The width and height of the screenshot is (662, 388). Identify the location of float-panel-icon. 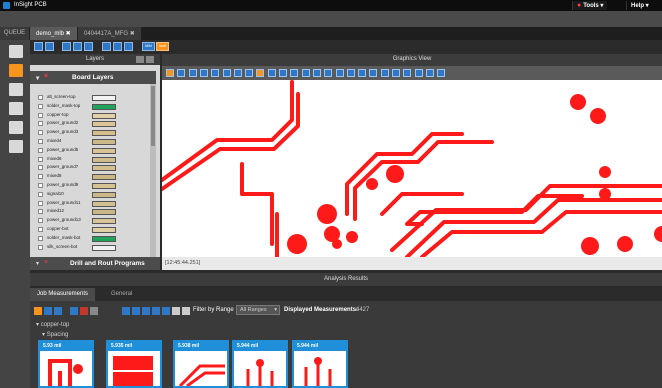
(150, 59).